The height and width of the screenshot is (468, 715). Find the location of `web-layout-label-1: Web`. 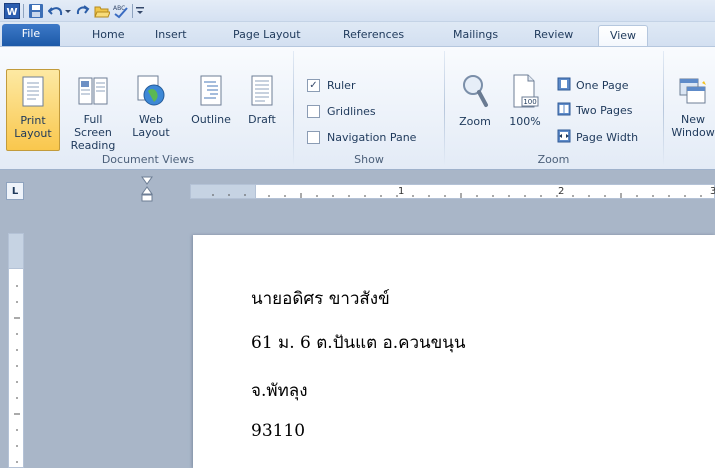

web-layout-label-1: Web is located at coordinates (151, 119).